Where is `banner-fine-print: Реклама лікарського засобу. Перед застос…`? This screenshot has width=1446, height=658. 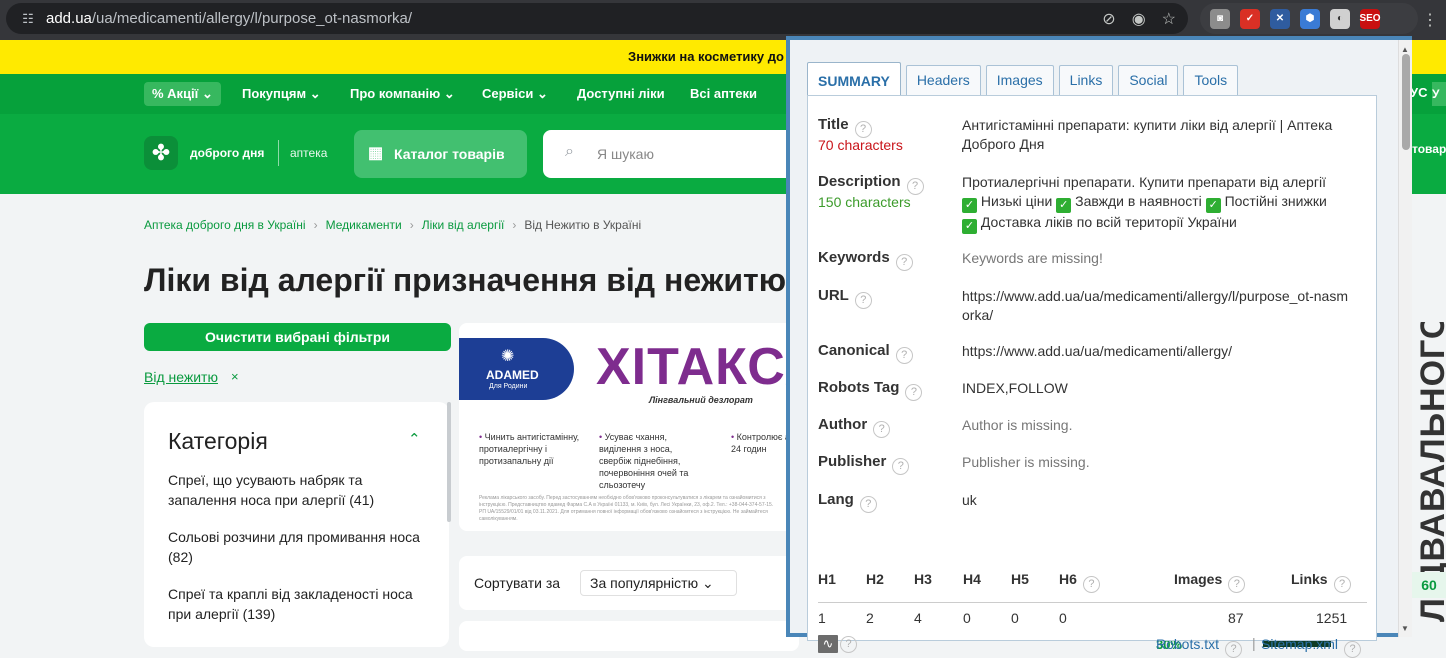
banner-fine-print: Реклама лікарського засобу. Перед застос… is located at coordinates (626, 508).